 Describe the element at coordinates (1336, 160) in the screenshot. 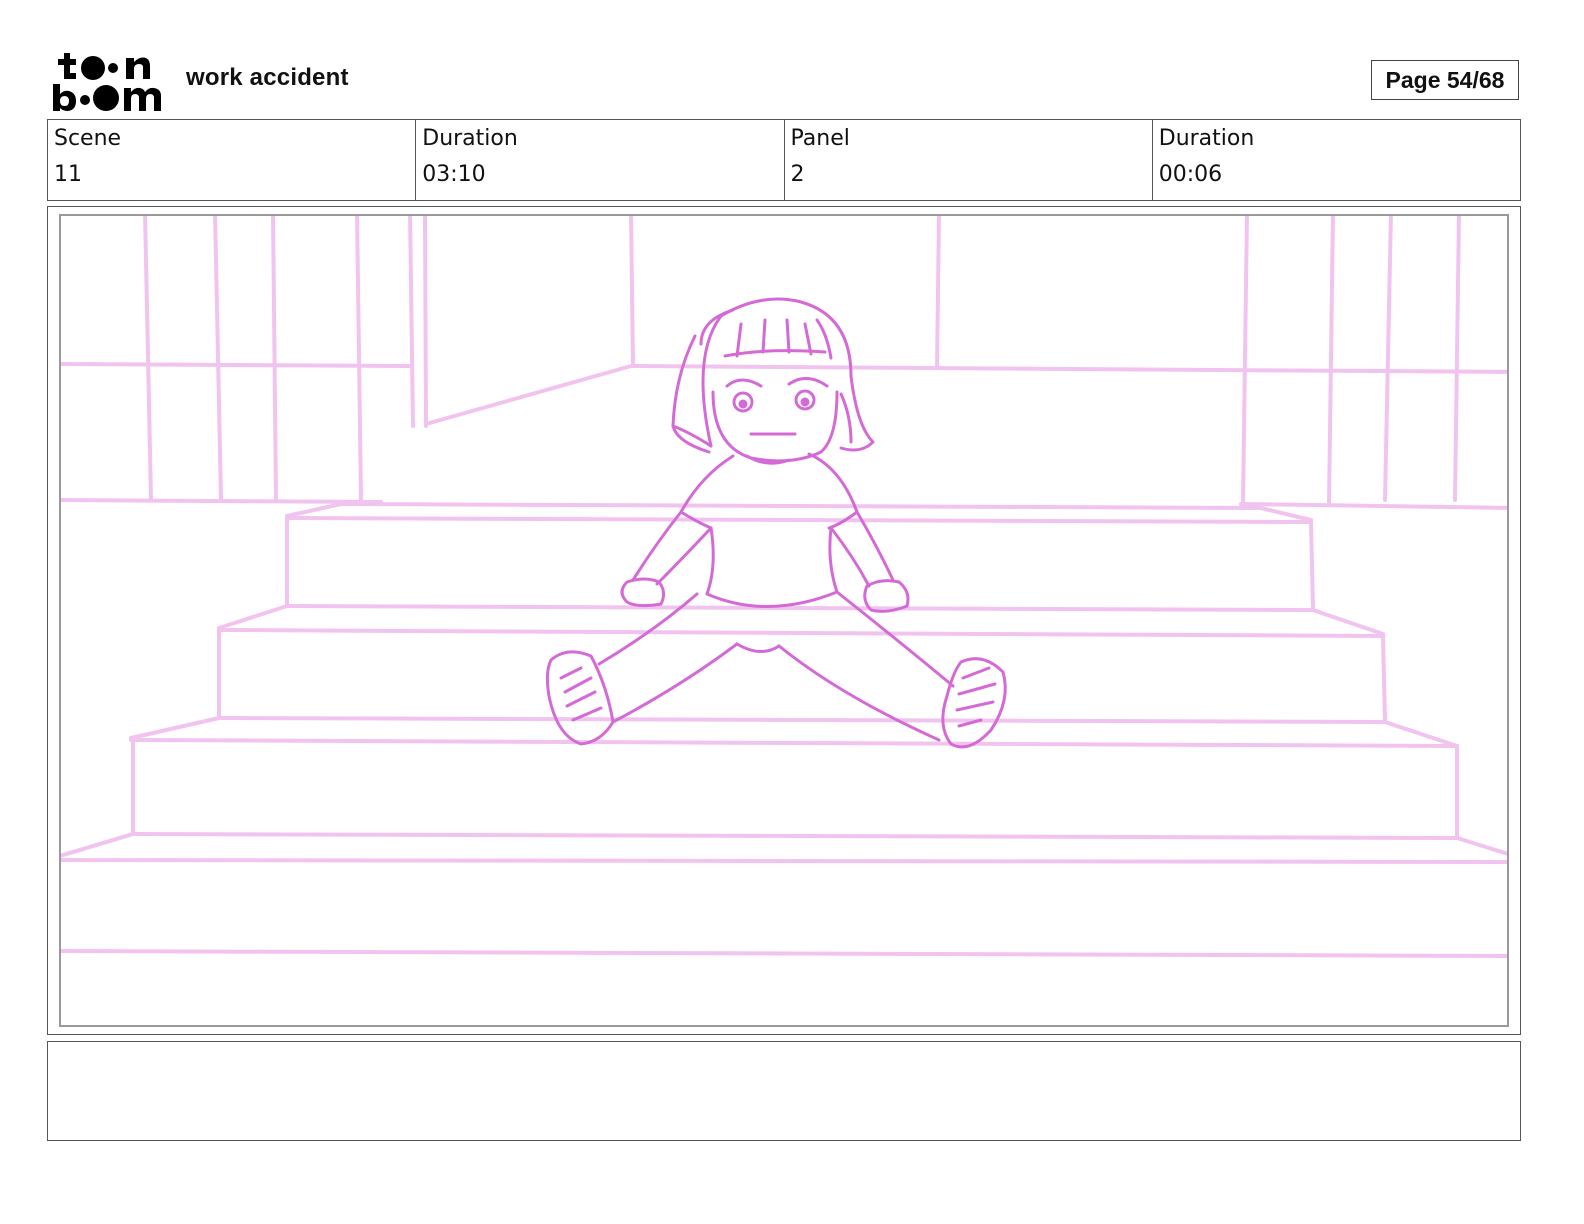

I see `panel-duration-cell: Duration 00:06` at that location.